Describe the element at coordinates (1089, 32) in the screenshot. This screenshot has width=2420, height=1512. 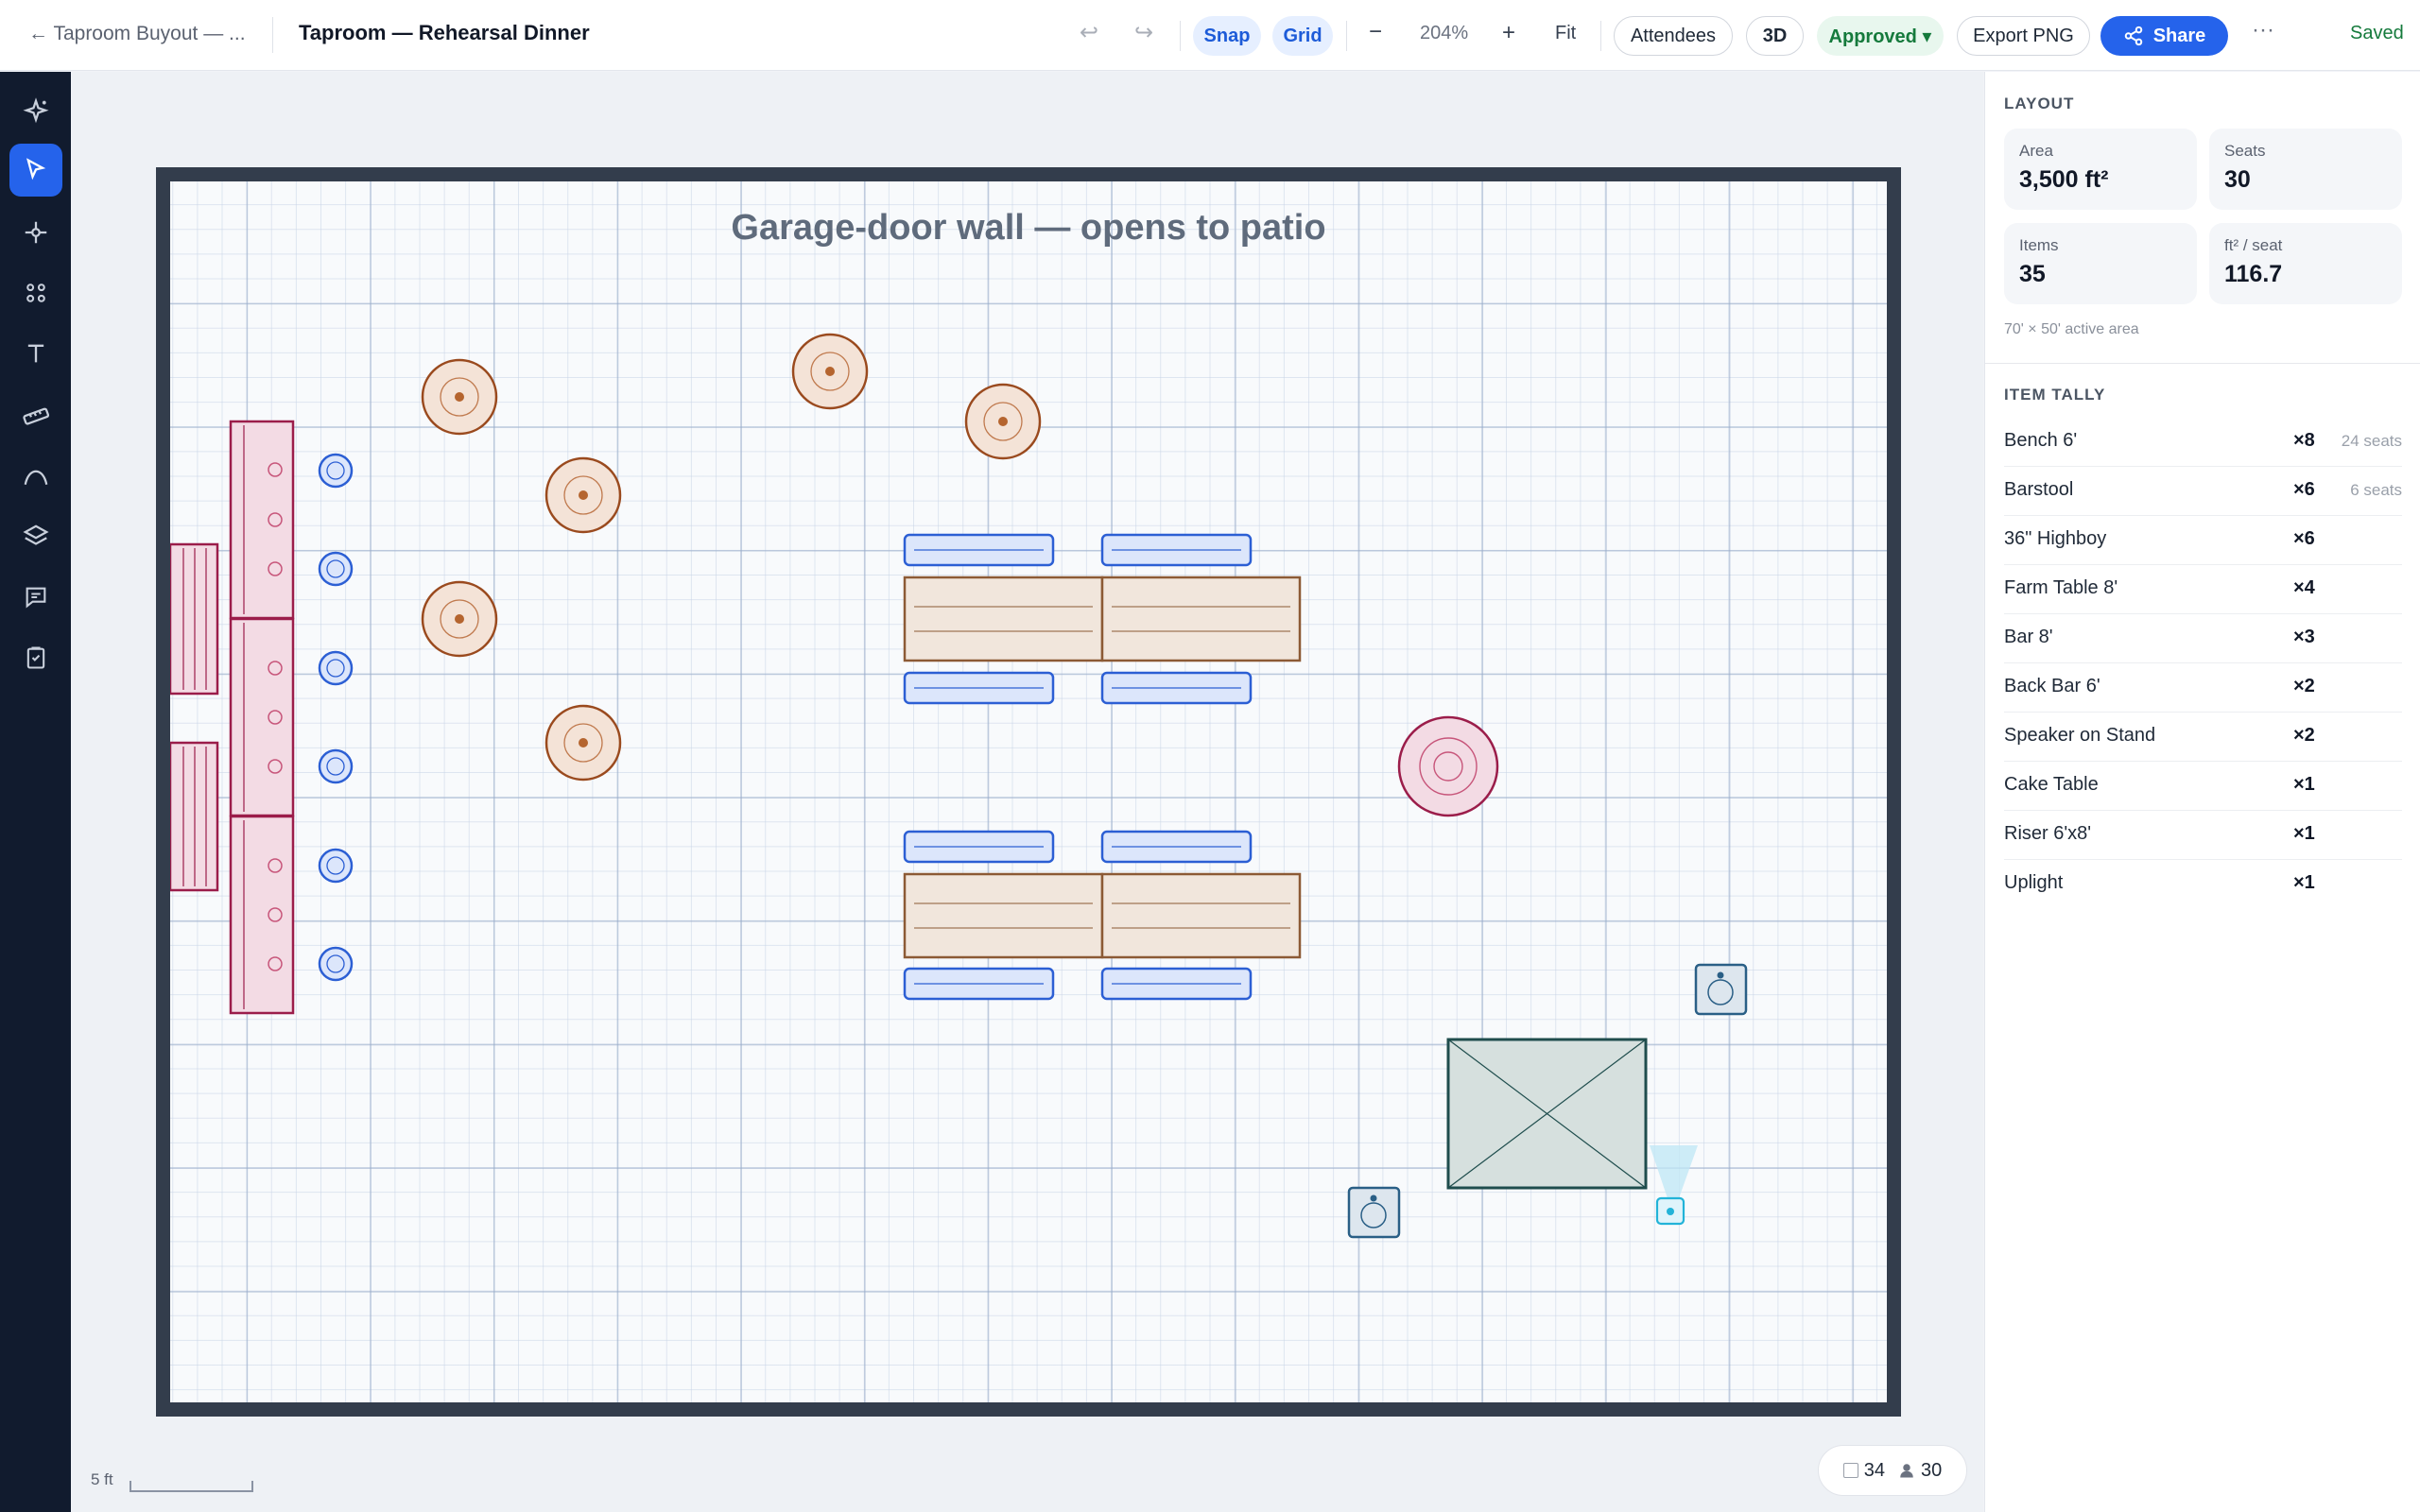
I see `undo-icon: ↩` at that location.